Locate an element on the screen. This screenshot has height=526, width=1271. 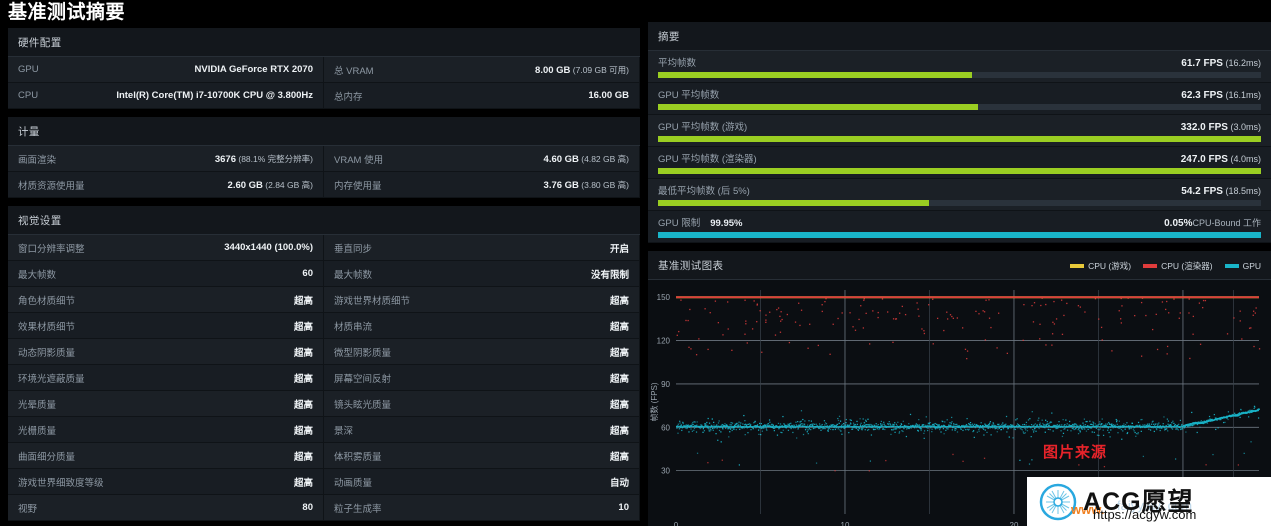
visual-setting-row: 屏幕空间反射 超高 is located at coordinates (482, 378).